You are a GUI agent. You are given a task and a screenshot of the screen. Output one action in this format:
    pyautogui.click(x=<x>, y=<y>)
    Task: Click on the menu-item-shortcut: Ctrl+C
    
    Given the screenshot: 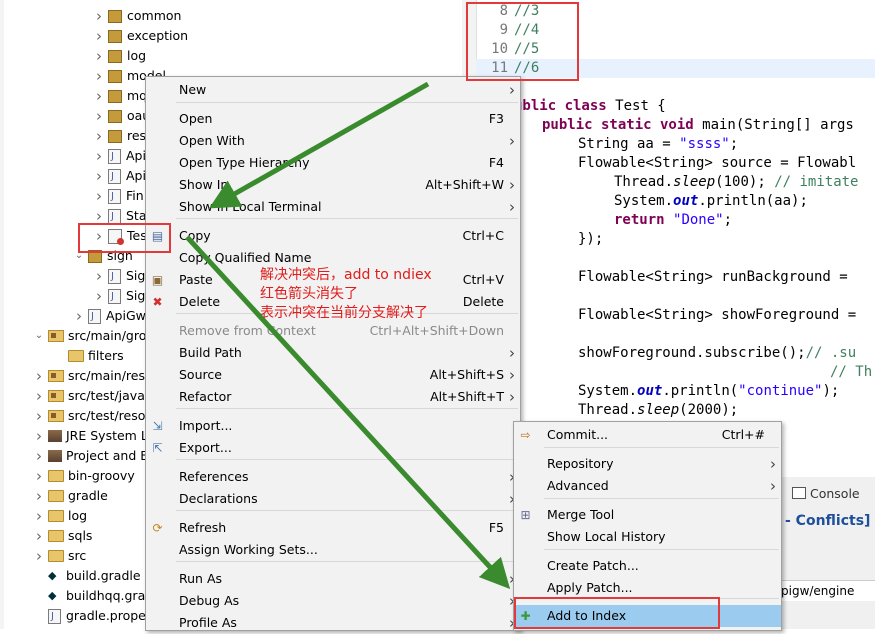 What is the action you would take?
    pyautogui.click(x=483, y=235)
    